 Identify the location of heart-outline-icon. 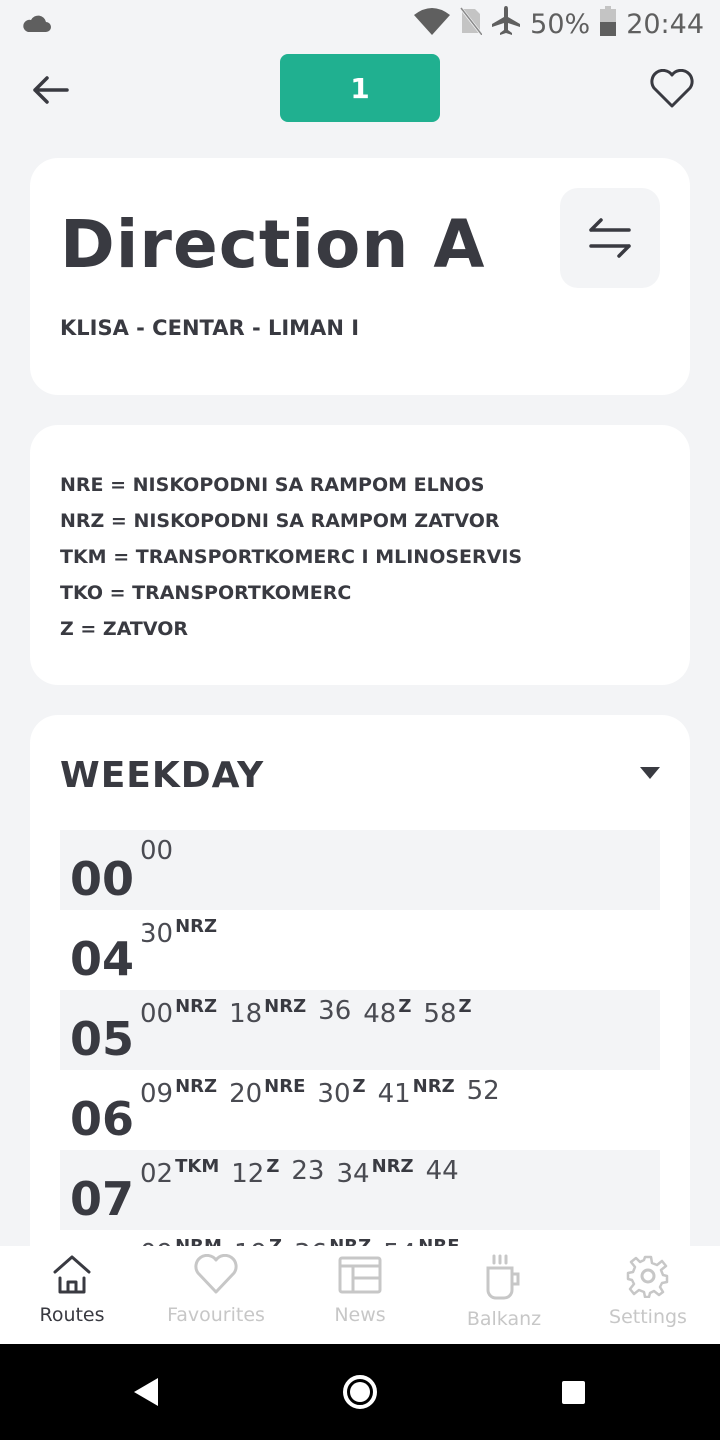
(672, 88).